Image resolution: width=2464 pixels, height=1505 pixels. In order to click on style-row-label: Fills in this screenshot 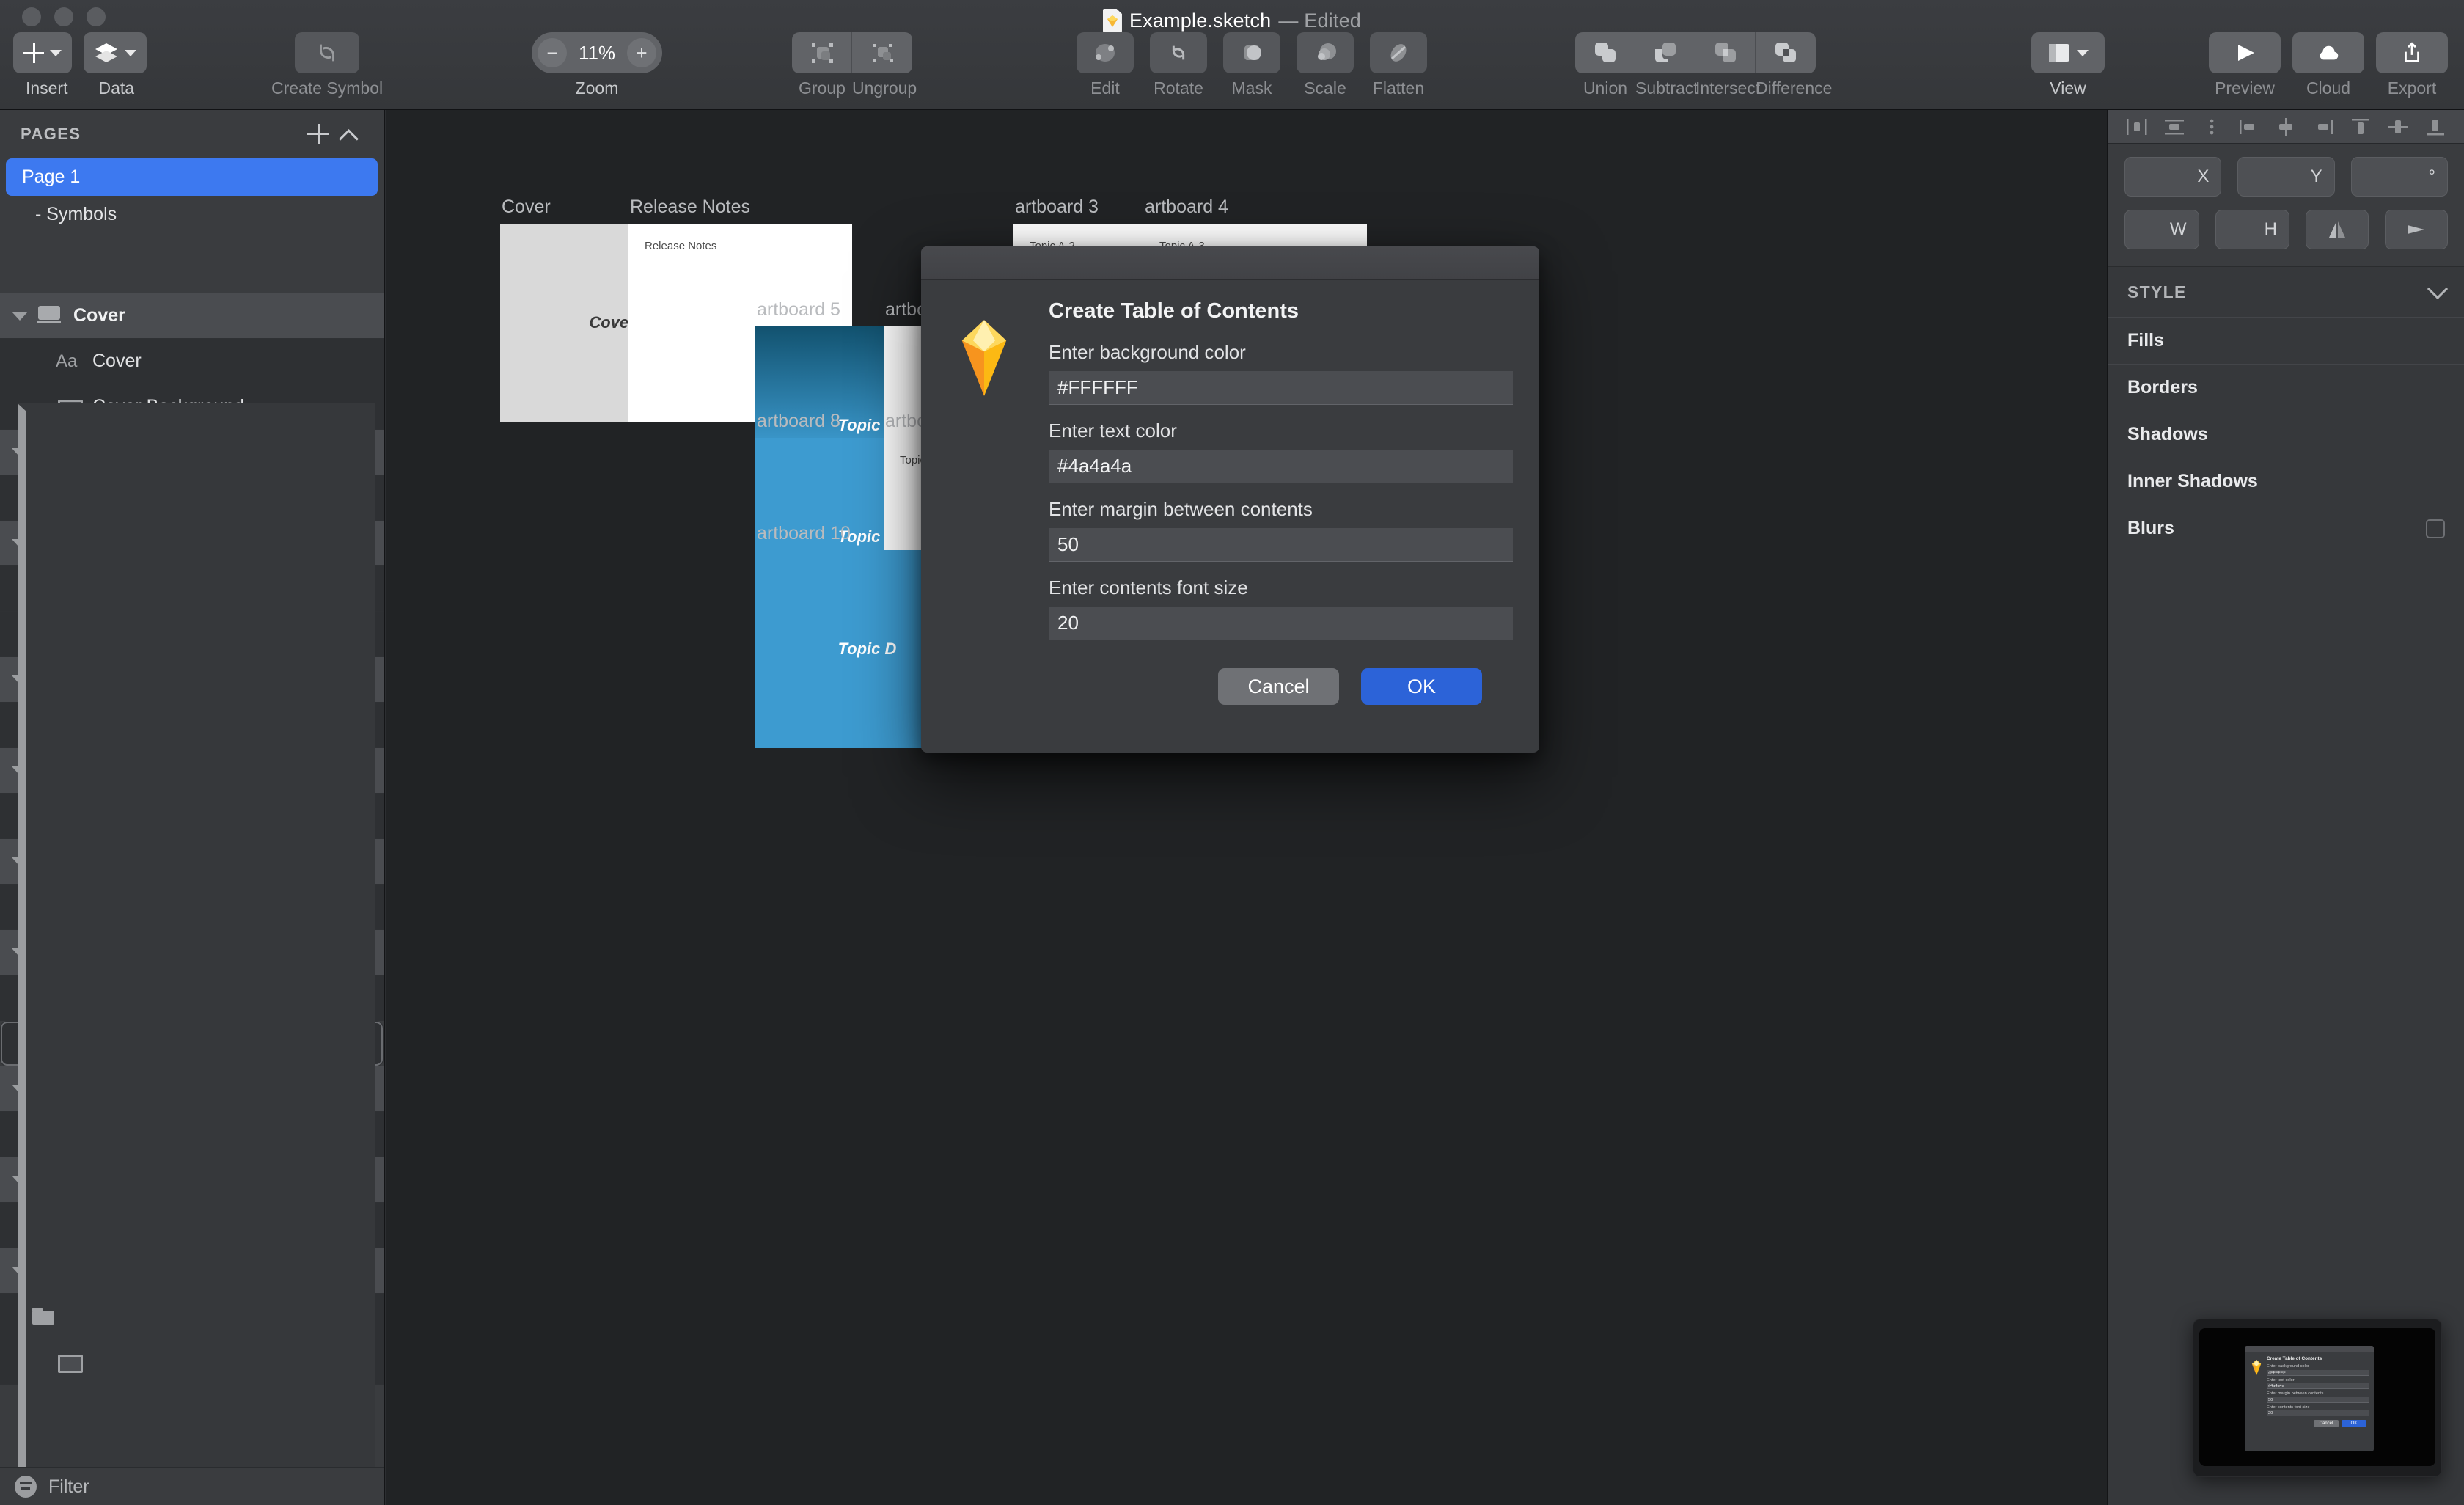, I will do `click(2146, 340)`.